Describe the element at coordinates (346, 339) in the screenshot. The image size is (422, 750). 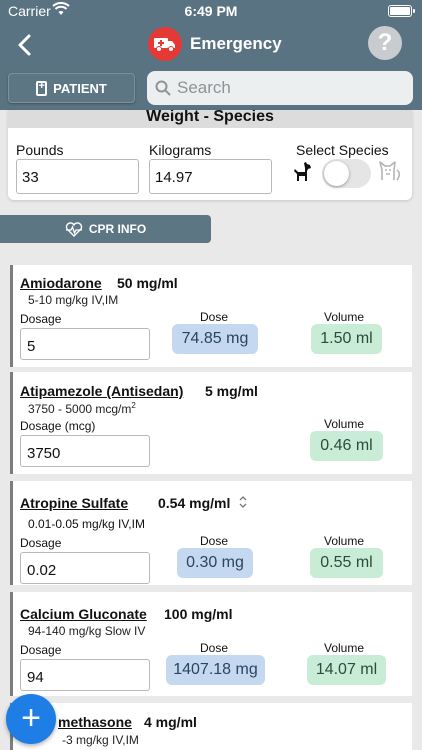
I see `volume-value: 1.50 ml` at that location.